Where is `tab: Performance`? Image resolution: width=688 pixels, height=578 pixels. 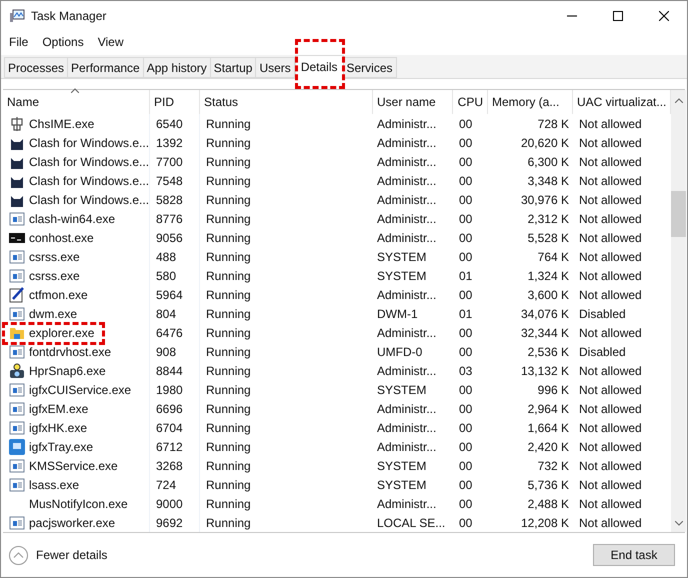
tab: Performance is located at coordinates (106, 67).